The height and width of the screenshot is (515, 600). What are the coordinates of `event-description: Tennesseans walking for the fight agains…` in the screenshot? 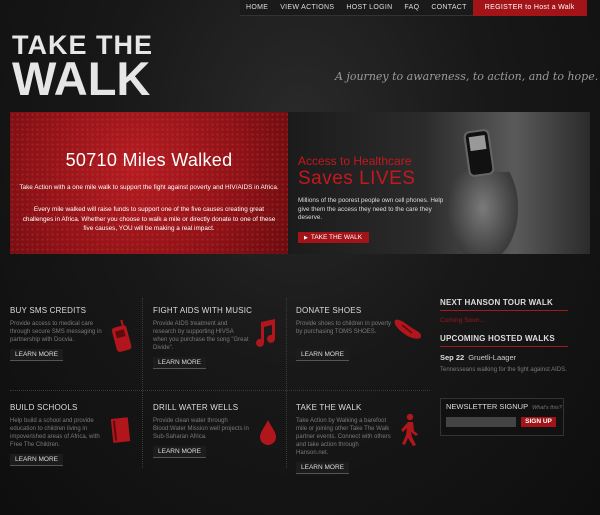 It's located at (503, 370).